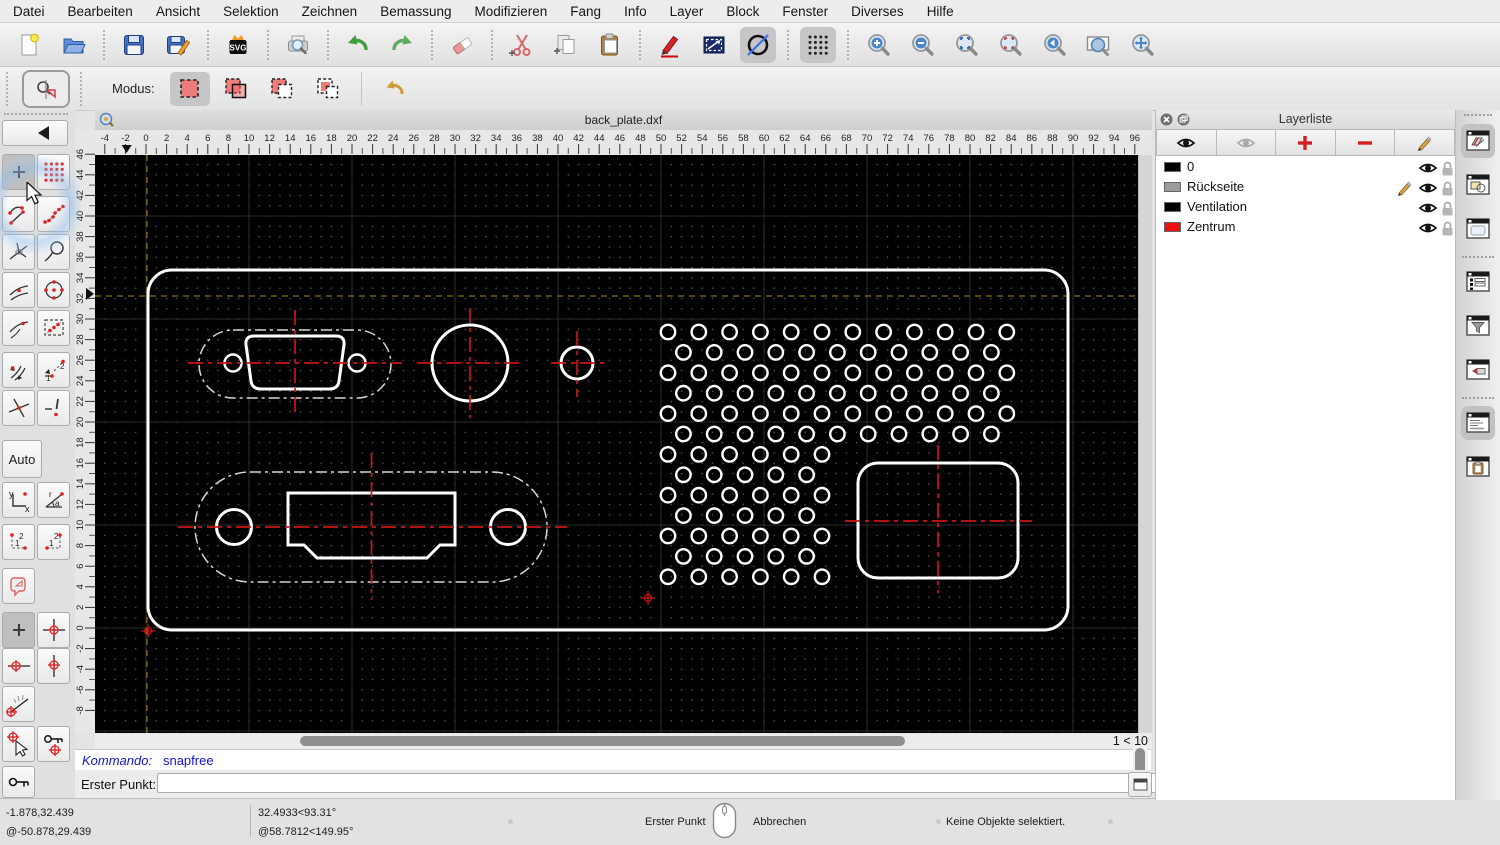 This screenshot has width=1500, height=845. I want to click on layer-lock-icon, so click(1447, 230).